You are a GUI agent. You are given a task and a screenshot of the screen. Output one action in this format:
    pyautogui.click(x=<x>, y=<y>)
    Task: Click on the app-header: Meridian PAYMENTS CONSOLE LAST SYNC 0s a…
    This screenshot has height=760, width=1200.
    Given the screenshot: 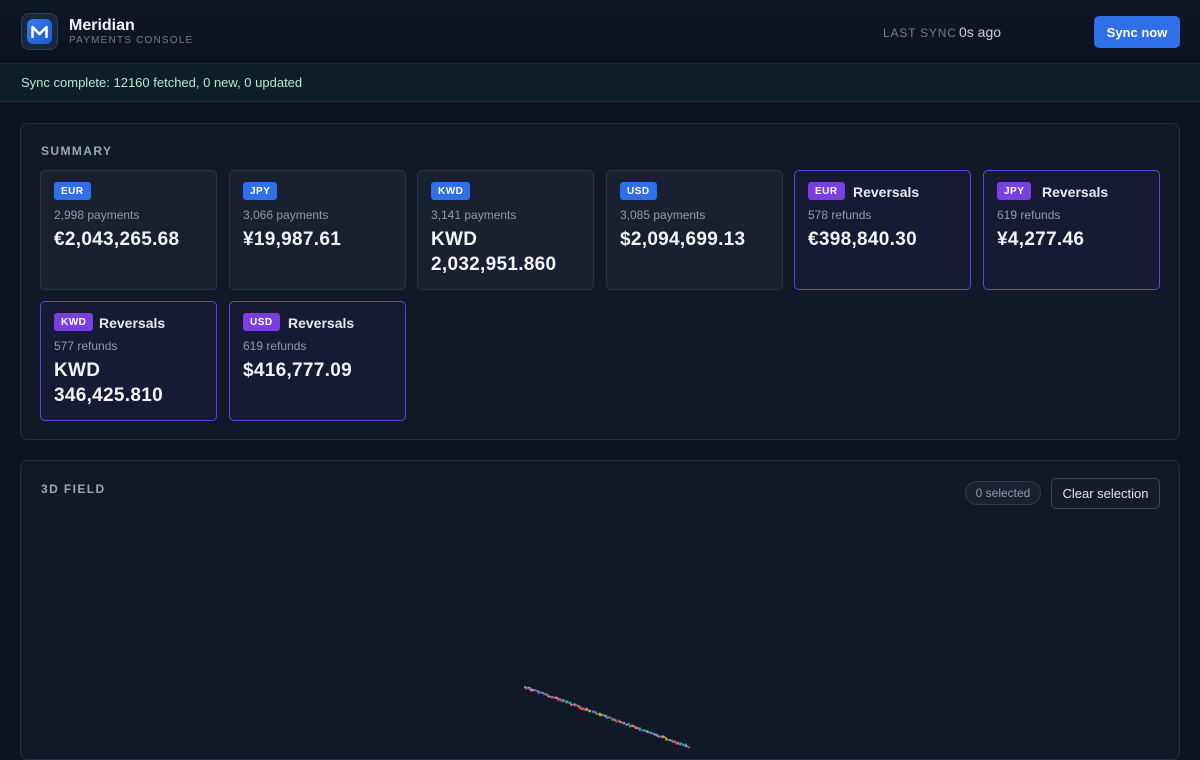 What is the action you would take?
    pyautogui.click(x=600, y=32)
    